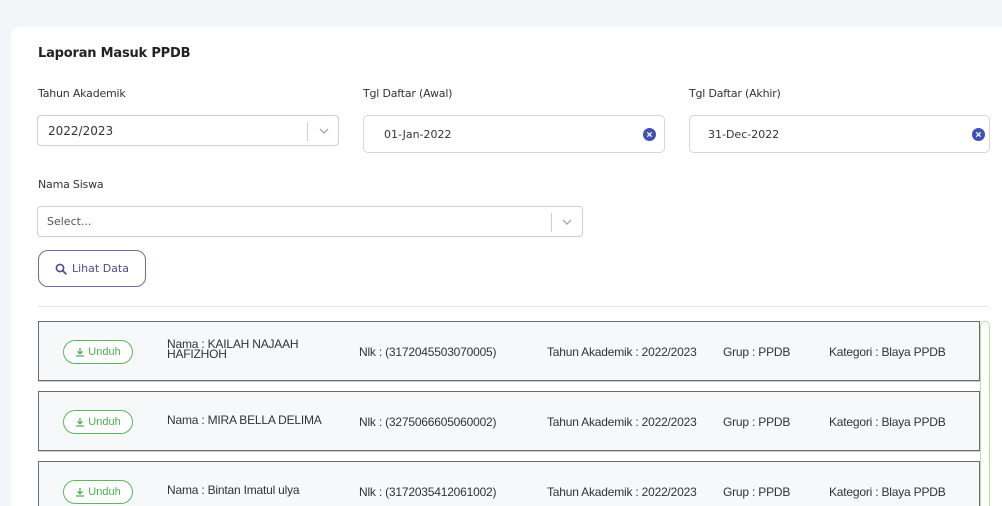 This screenshot has width=1002, height=506. I want to click on tgl-akhir-input: 31-Dec-2022, so click(839, 134).